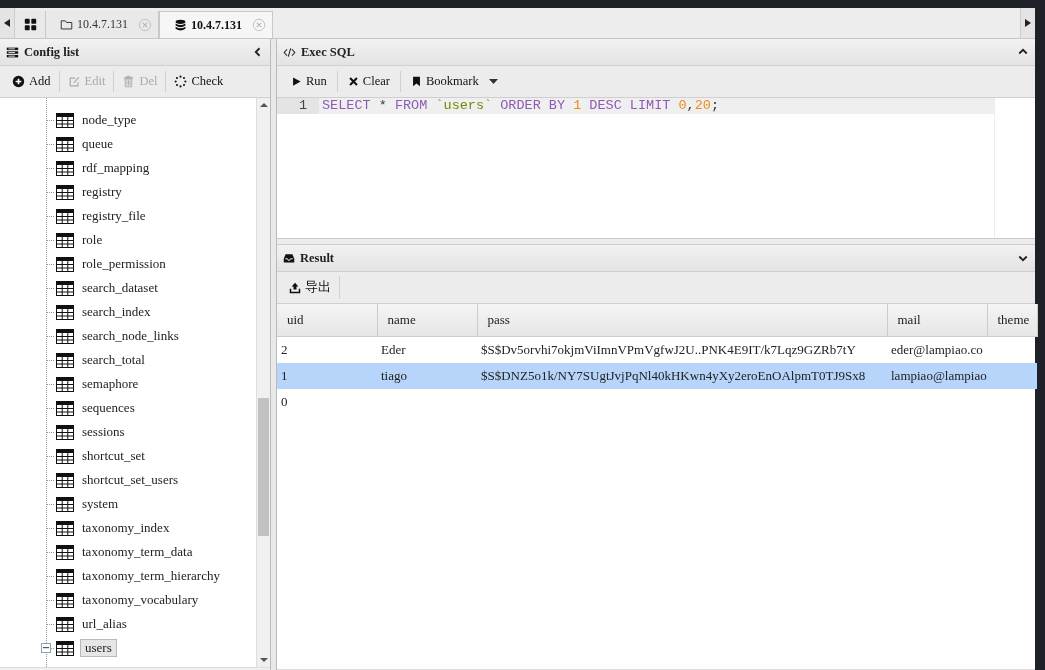 Image resolution: width=1045 pixels, height=670 pixels. Describe the element at coordinates (393, 349) in the screenshot. I see `table-cell: Eder` at that location.